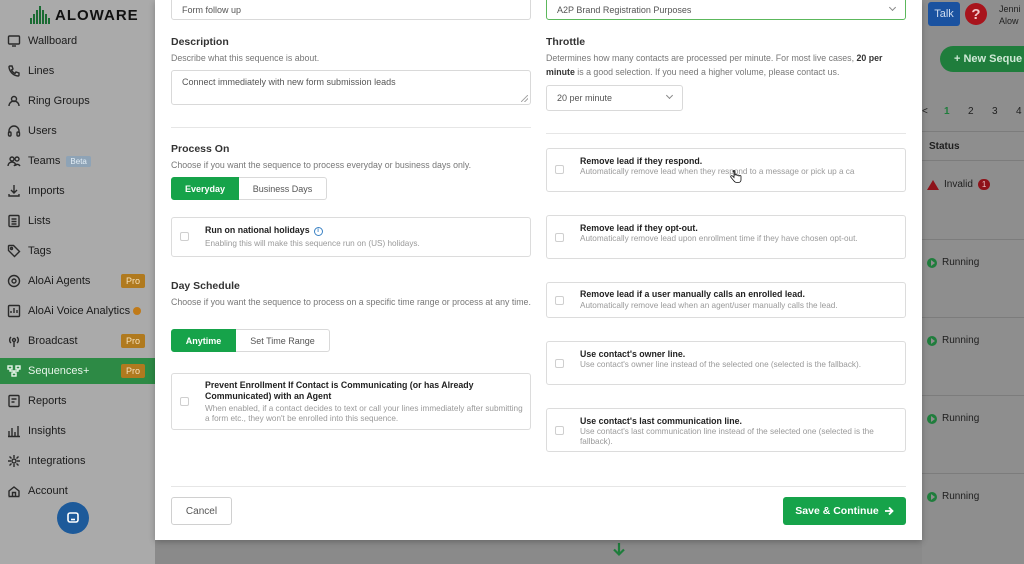 This screenshot has width=1024, height=564. I want to click on sidebar-item-users: Users, so click(77, 131).